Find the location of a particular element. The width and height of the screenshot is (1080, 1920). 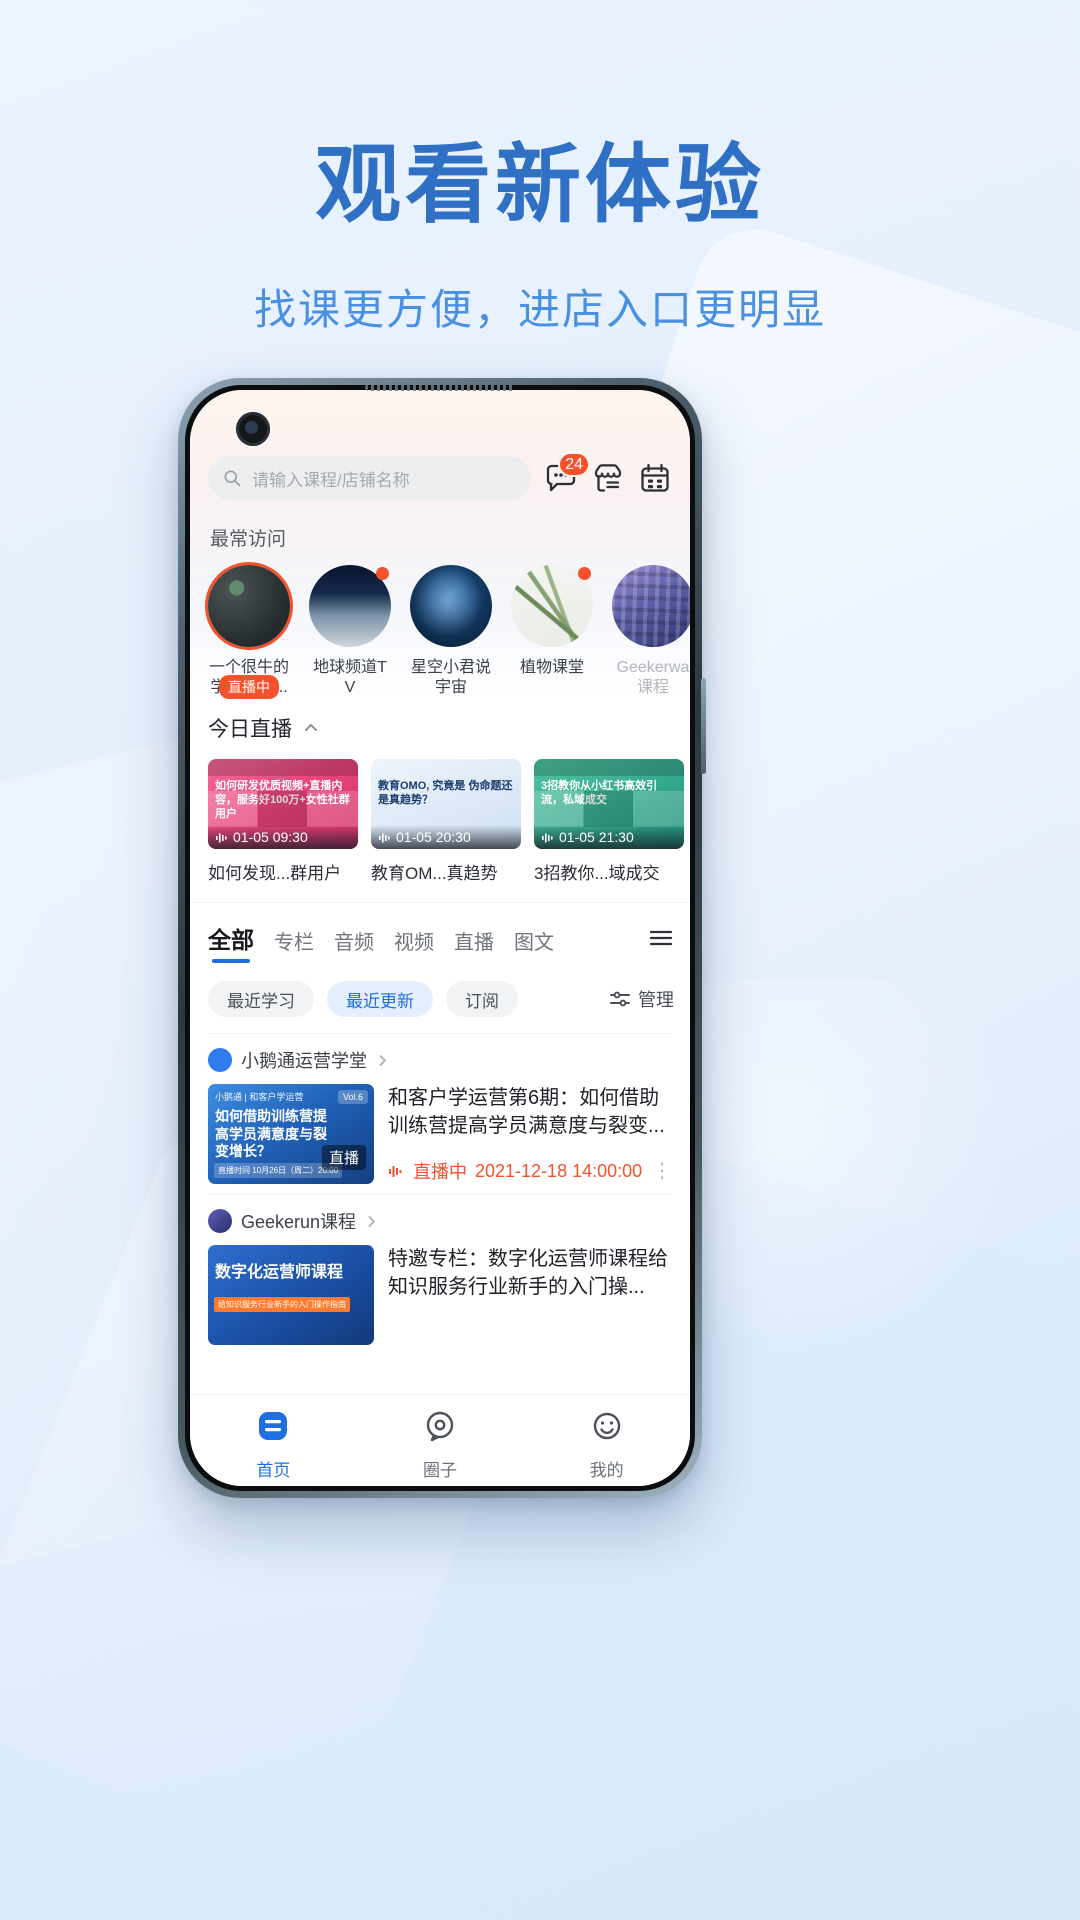

chat-button: 24 is located at coordinates (567, 473).